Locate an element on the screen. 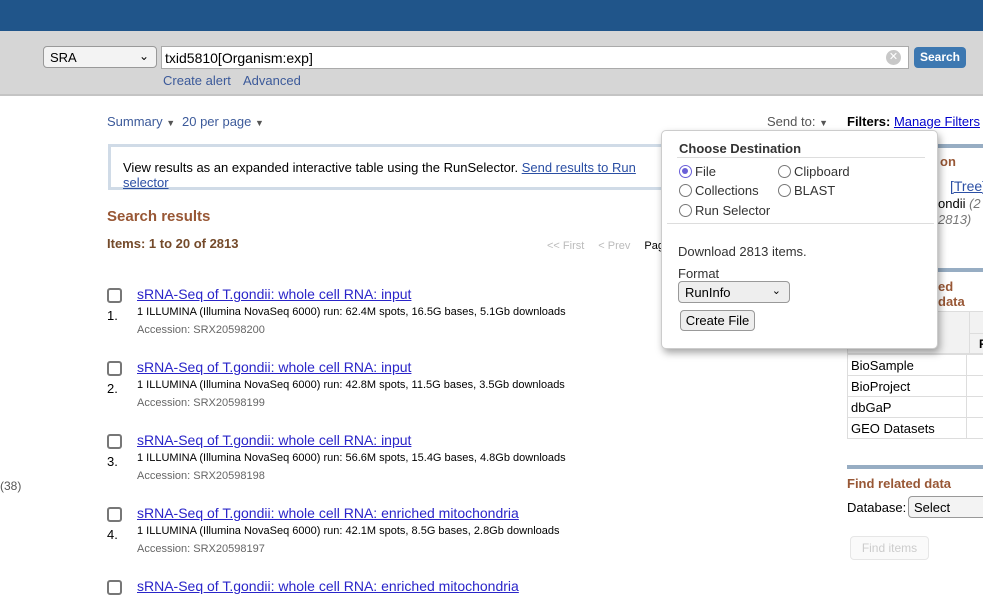  radio-label: File is located at coordinates (705, 171).